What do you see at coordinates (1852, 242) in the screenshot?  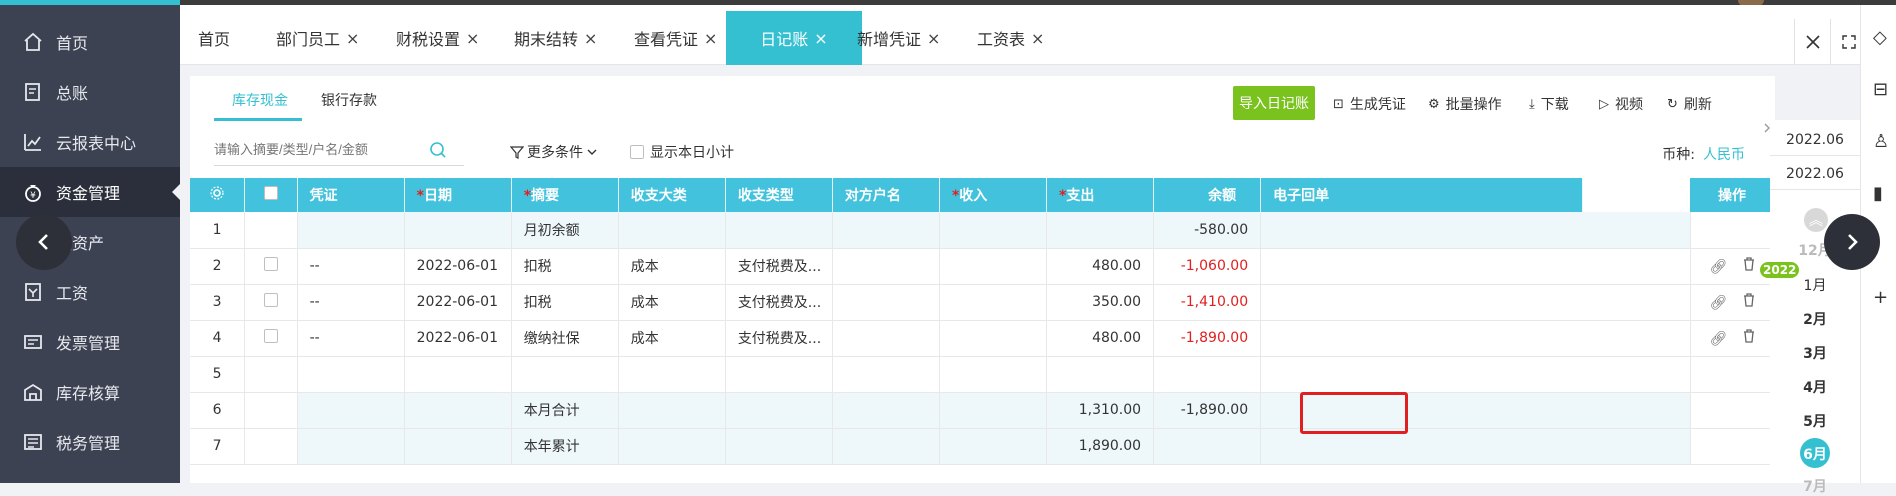 I see `next-slide-button` at bounding box center [1852, 242].